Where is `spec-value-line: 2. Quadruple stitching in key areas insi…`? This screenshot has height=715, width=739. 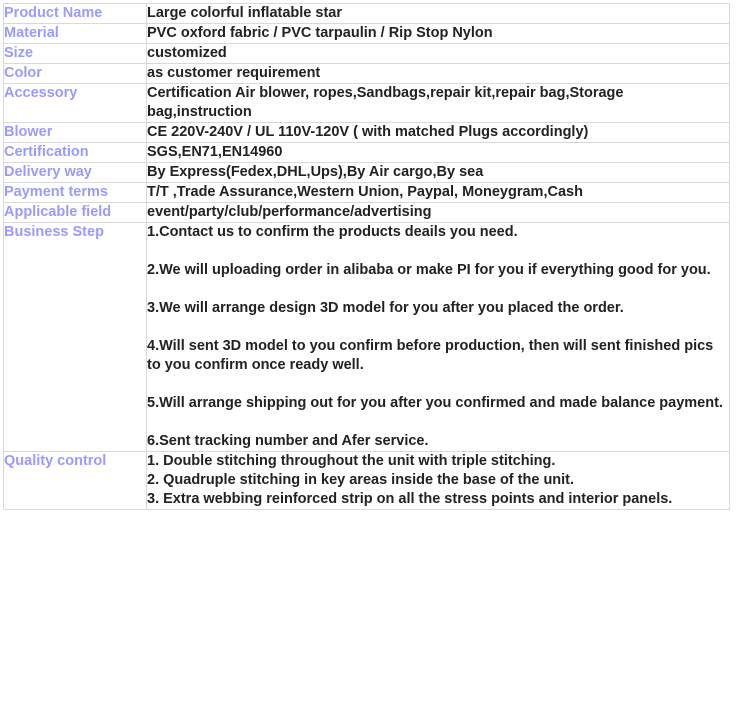
spec-value-line: 2. Quadruple stitching in key areas insi… is located at coordinates (361, 480).